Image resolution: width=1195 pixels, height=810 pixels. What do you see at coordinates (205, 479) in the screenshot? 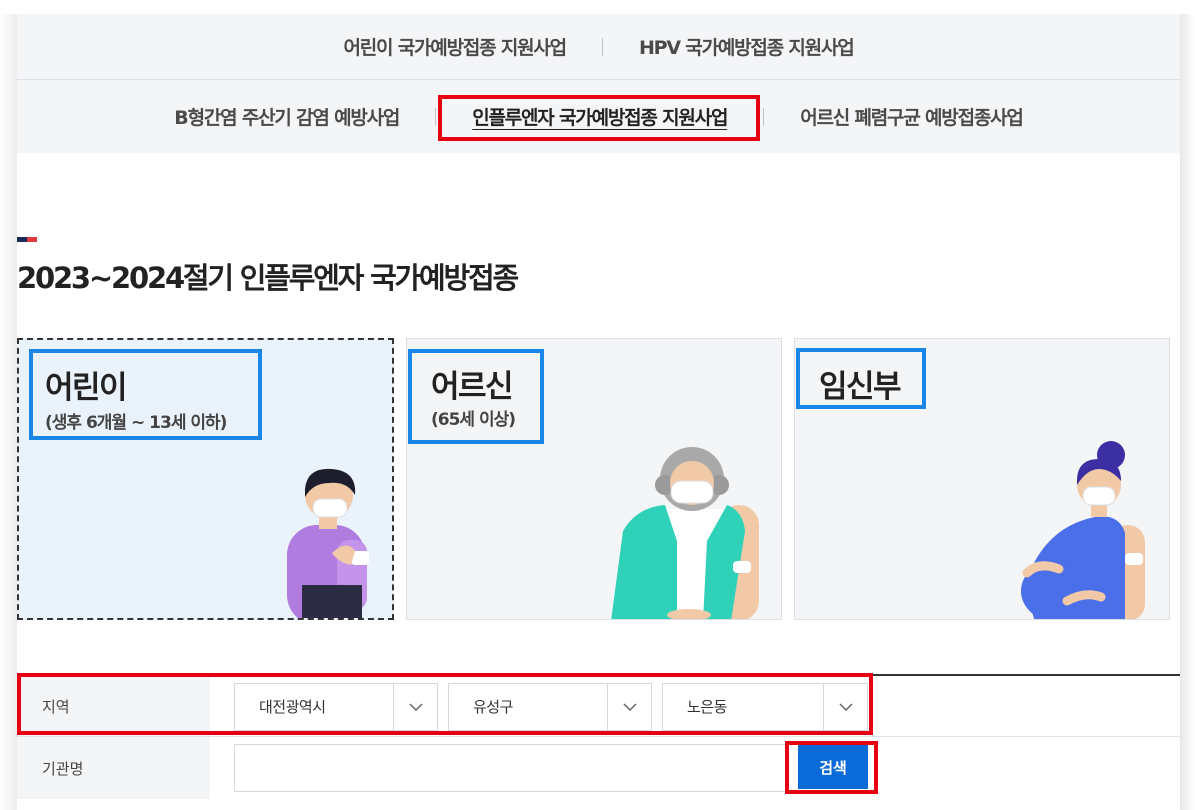
I see `card-child: 어린이 (생후 6개월 ~ 13세 이하)` at bounding box center [205, 479].